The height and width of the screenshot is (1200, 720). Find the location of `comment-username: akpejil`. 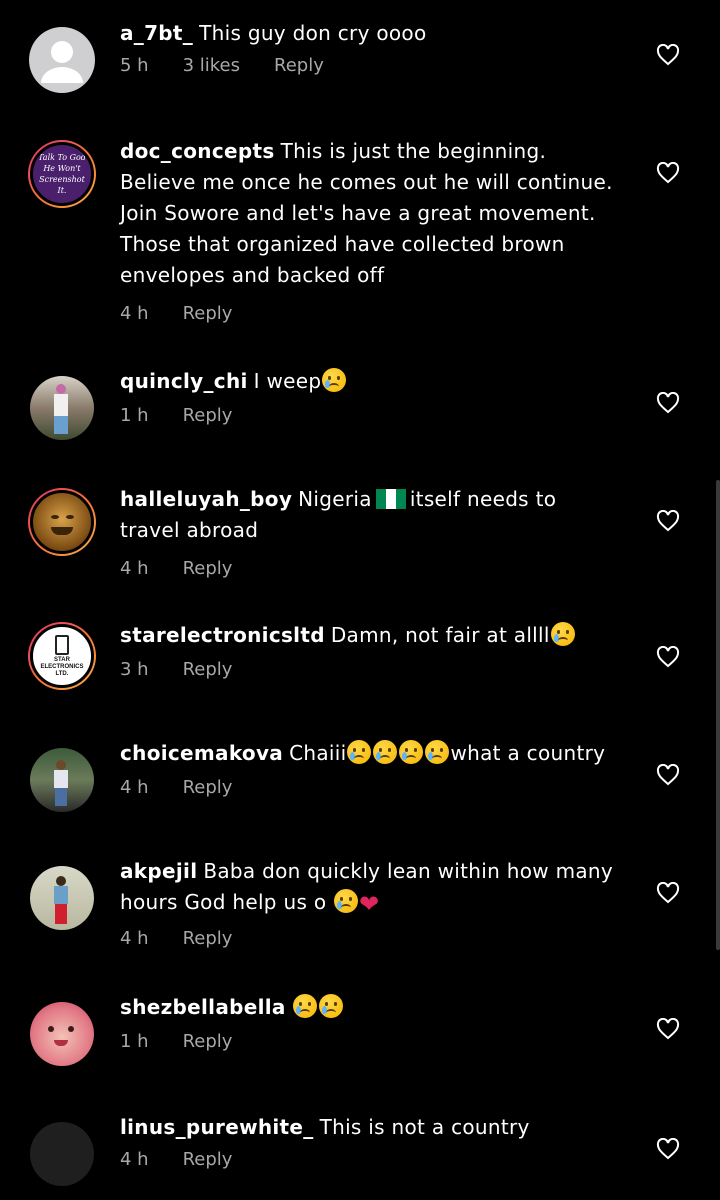

comment-username: akpejil is located at coordinates (158, 871).